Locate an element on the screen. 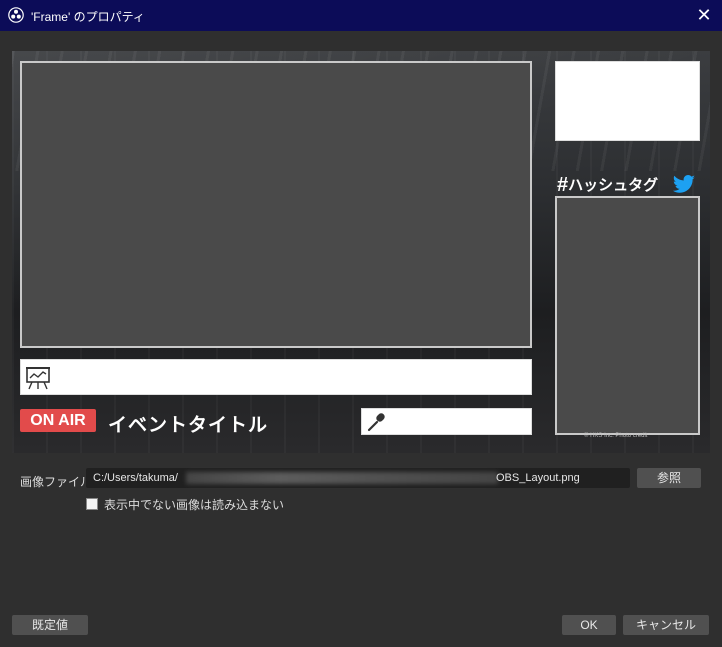  ok-button: OK is located at coordinates (589, 625).